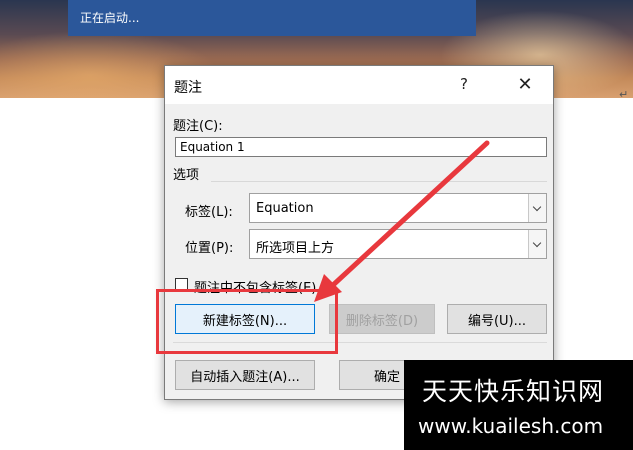 The height and width of the screenshot is (450, 633). I want to click on caption-label: 题注(C):, so click(198, 126).